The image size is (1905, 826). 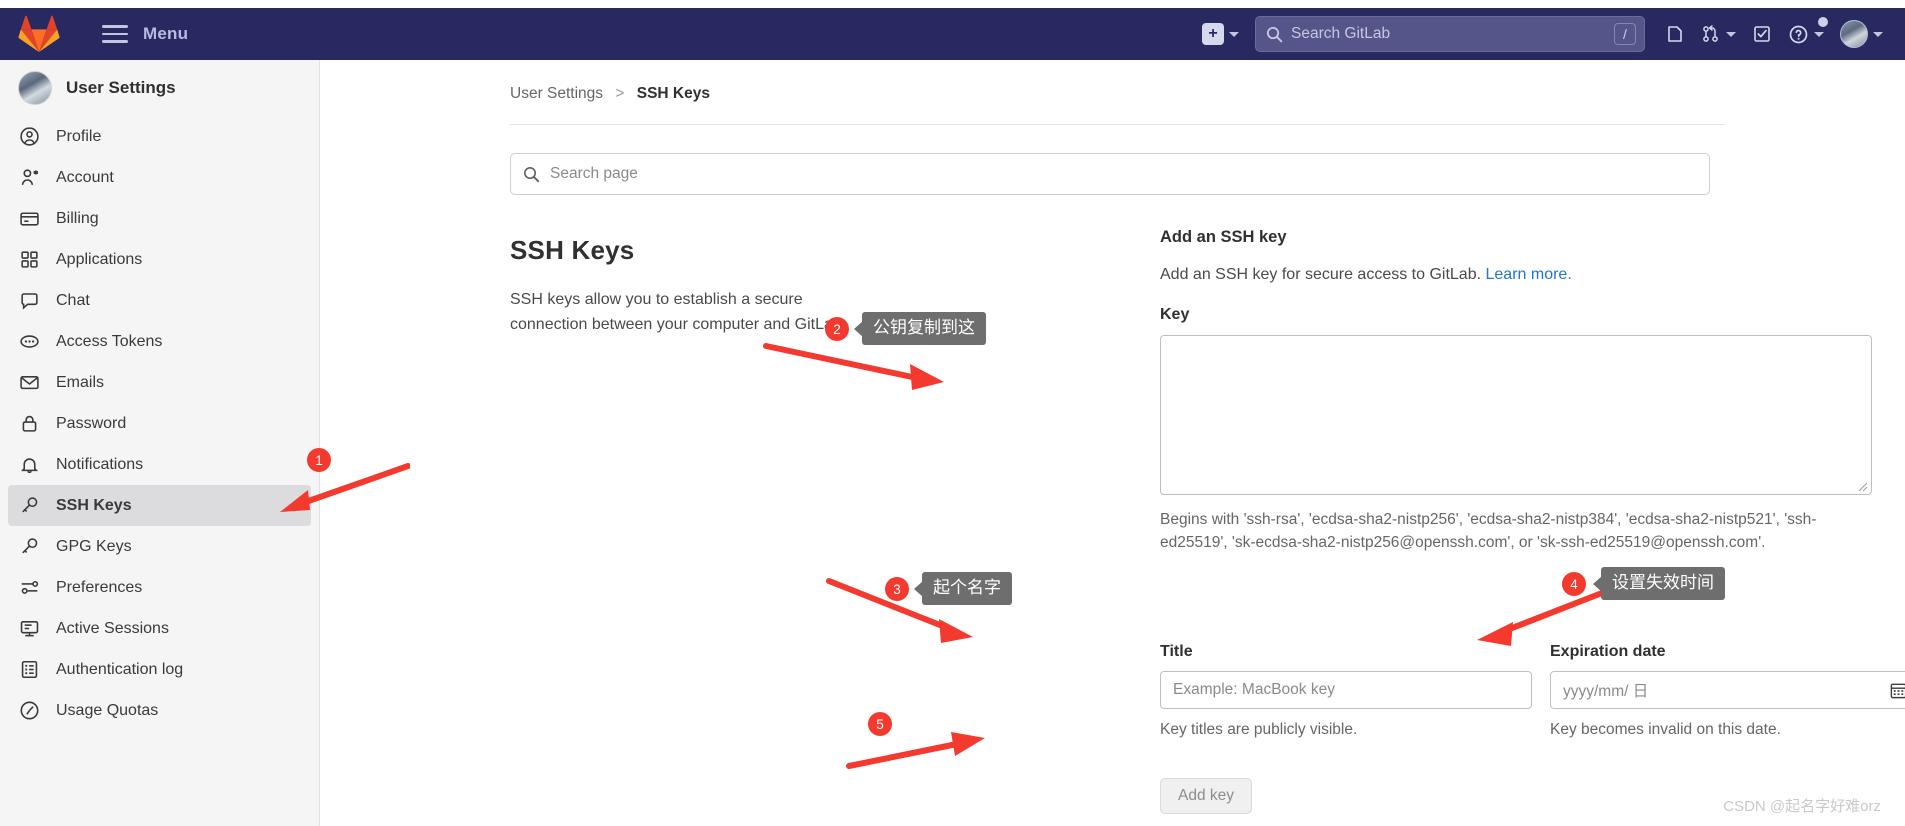 I want to click on sidebar-item-password: Password, so click(x=159, y=423).